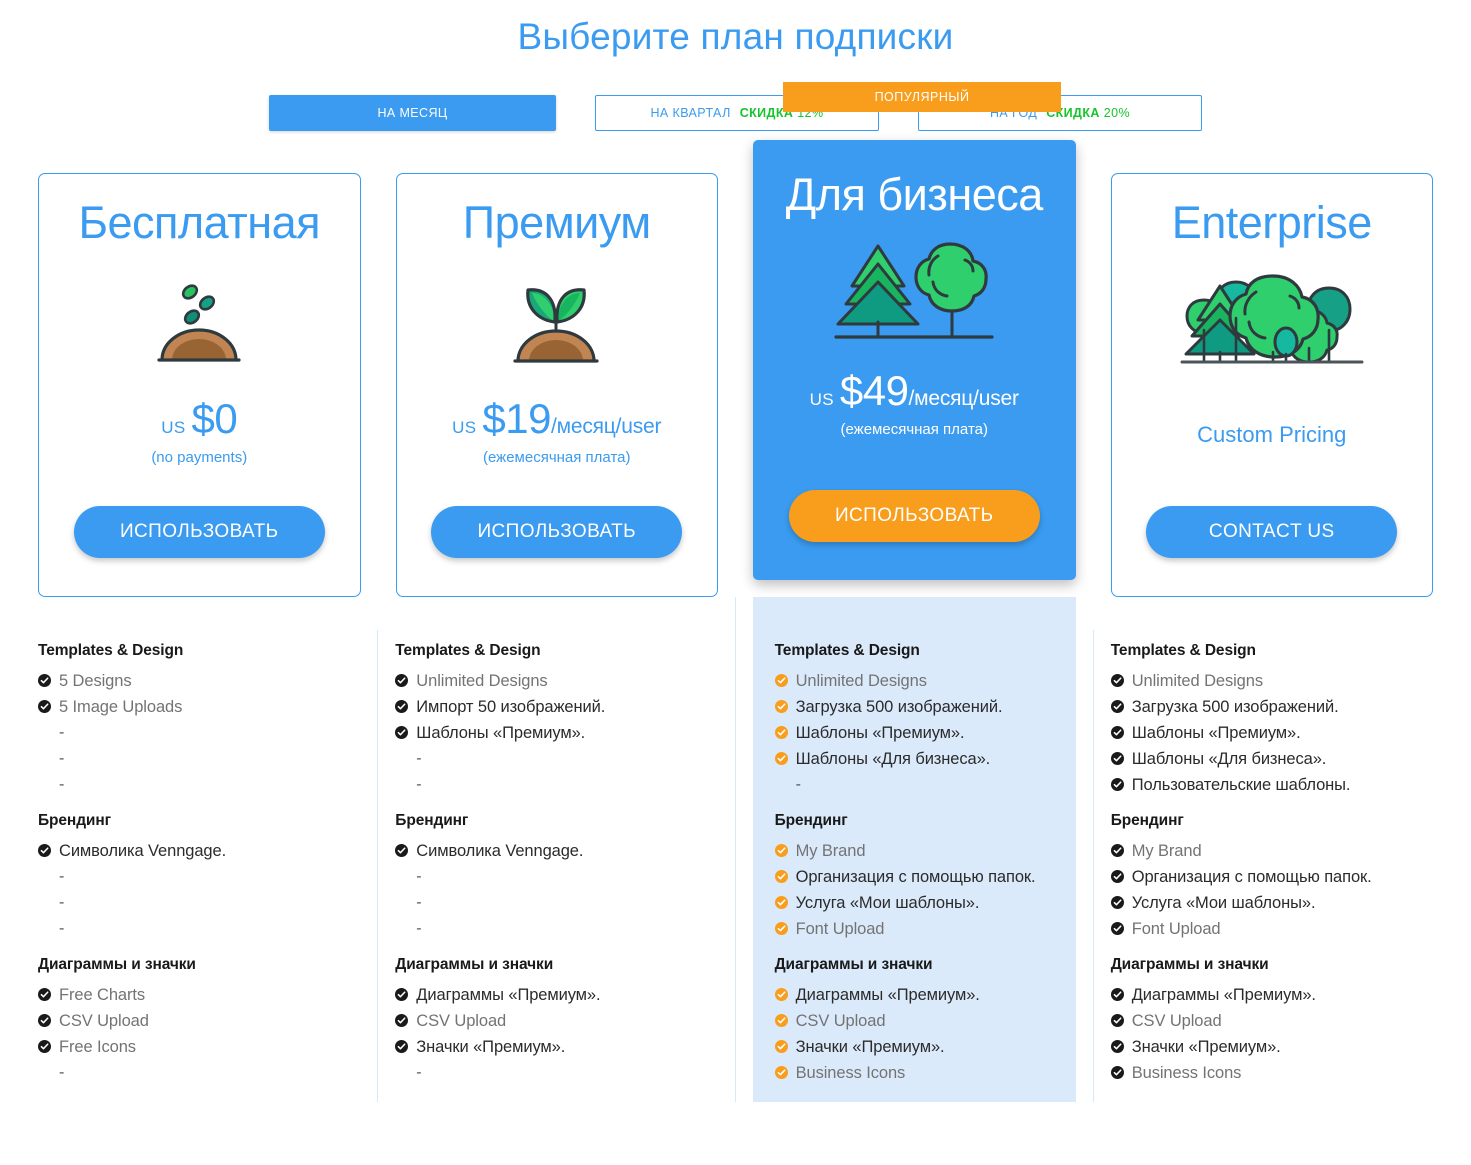  Describe the element at coordinates (893, 759) in the screenshot. I see `feature-item-label: Шаблоны «Для бизнеса».` at that location.